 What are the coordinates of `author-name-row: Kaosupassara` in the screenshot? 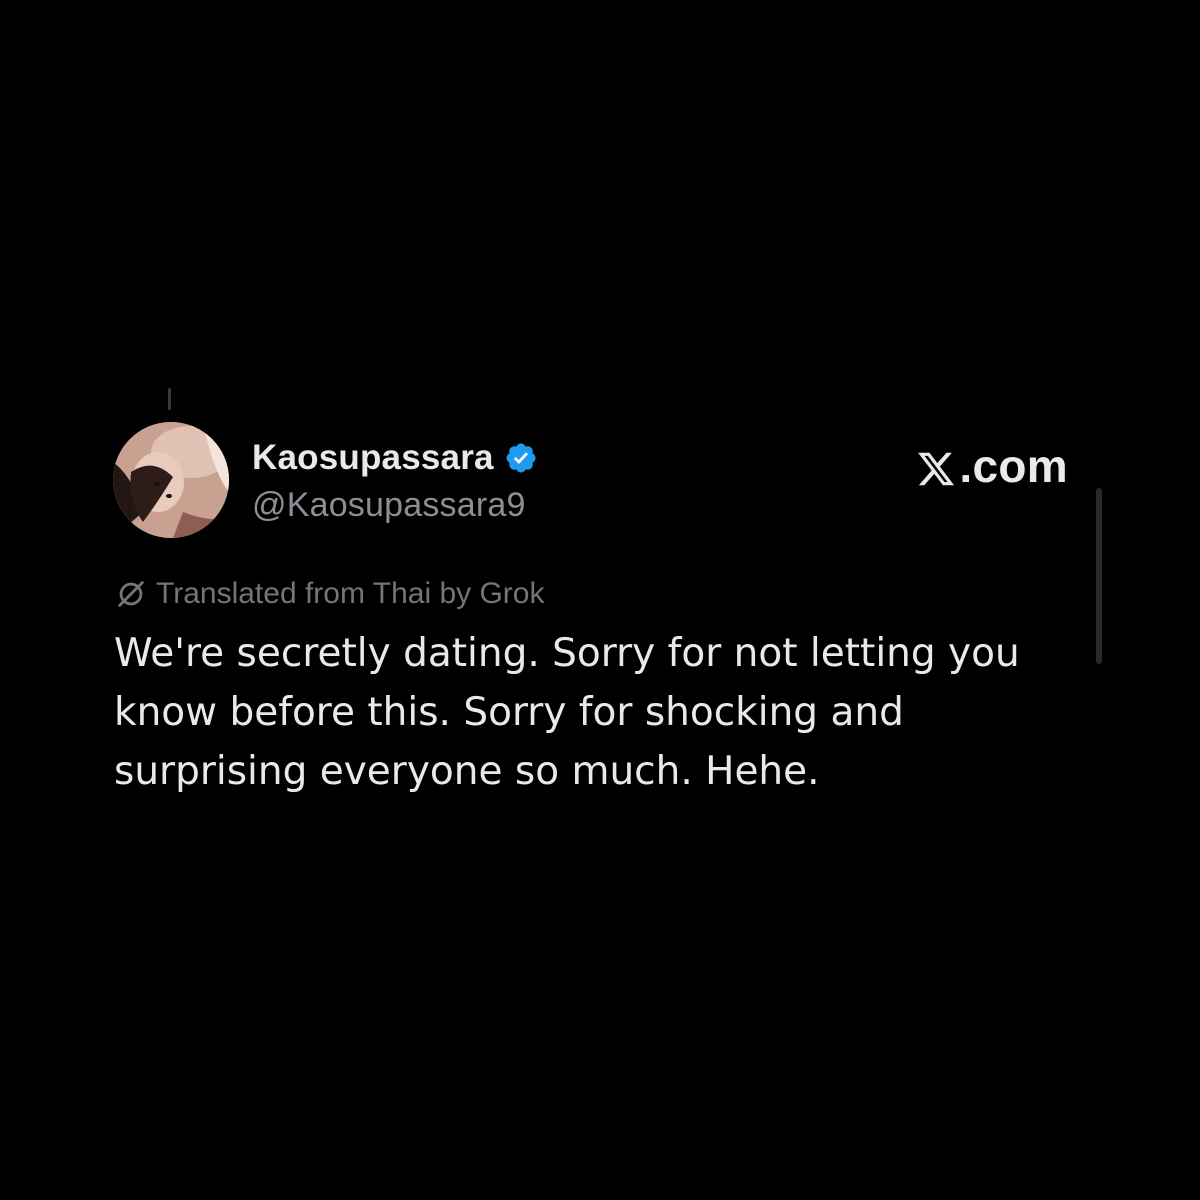 It's located at (395, 458).